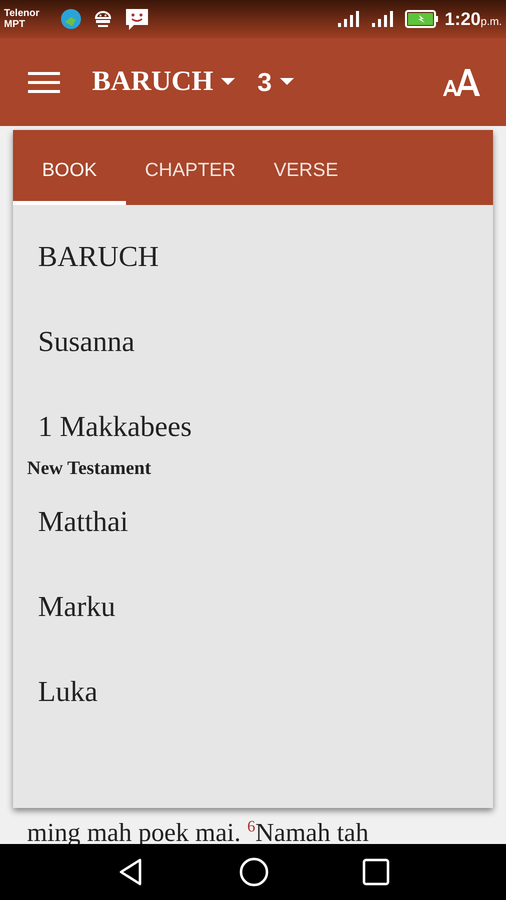 This screenshot has width=506, height=900. I want to click on book-item: Matthai, so click(253, 522).